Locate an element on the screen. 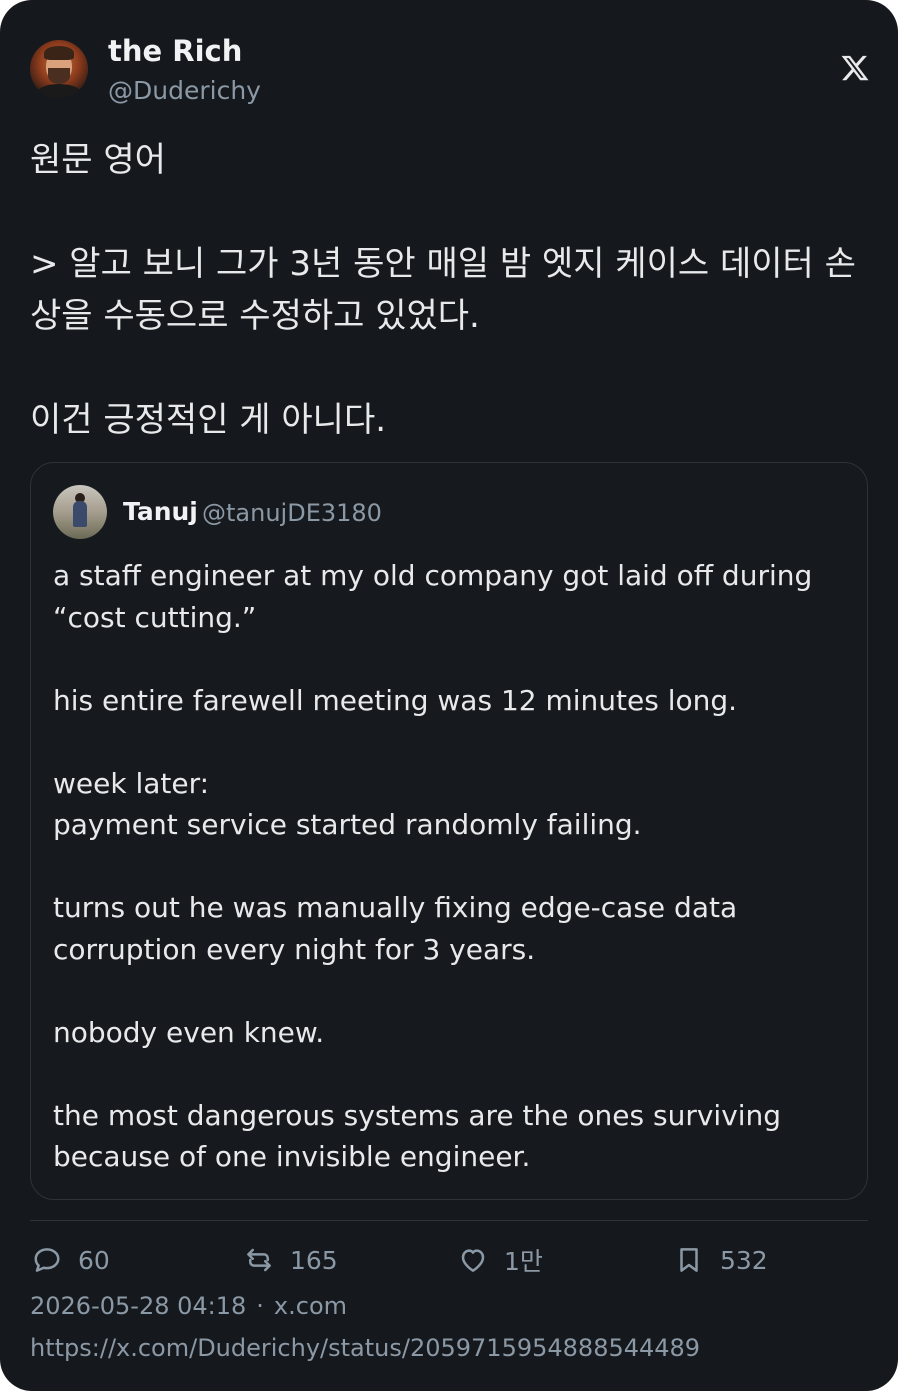 This screenshot has width=900, height=1393. tweet-timestamp: 2026-05-28 04:18 is located at coordinates (138, 1306).